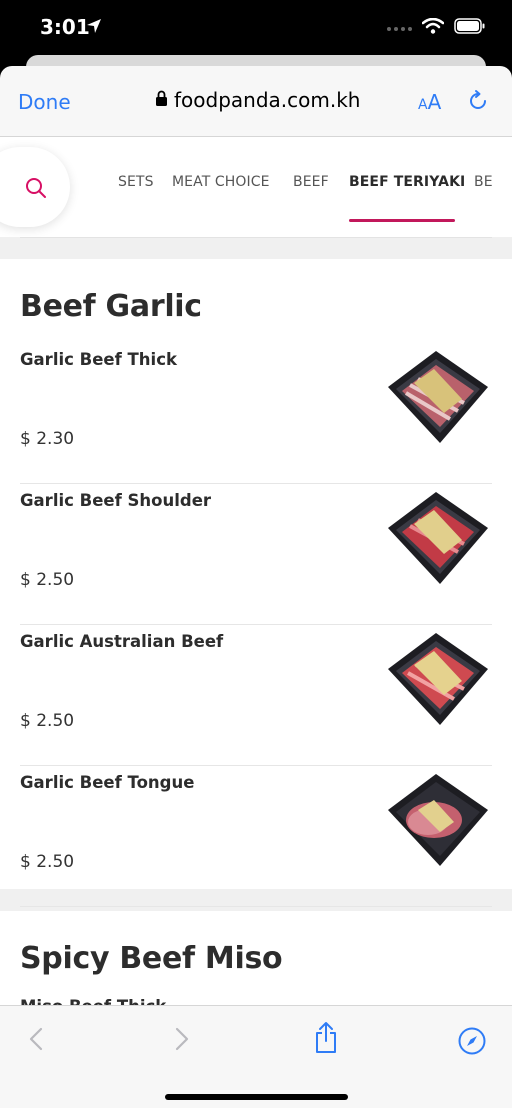  I want to click on status-indicators, so click(436, 28).